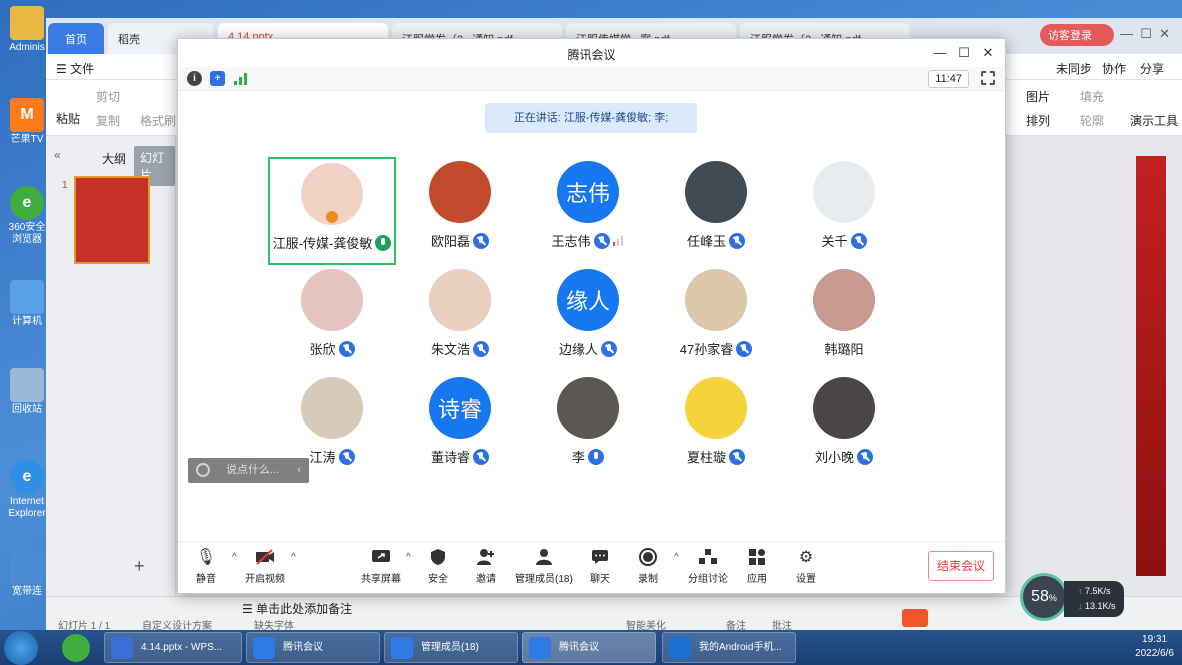 The image size is (1182, 665). Describe the element at coordinates (1038, 96) in the screenshot. I see `picture-button: 图片` at that location.